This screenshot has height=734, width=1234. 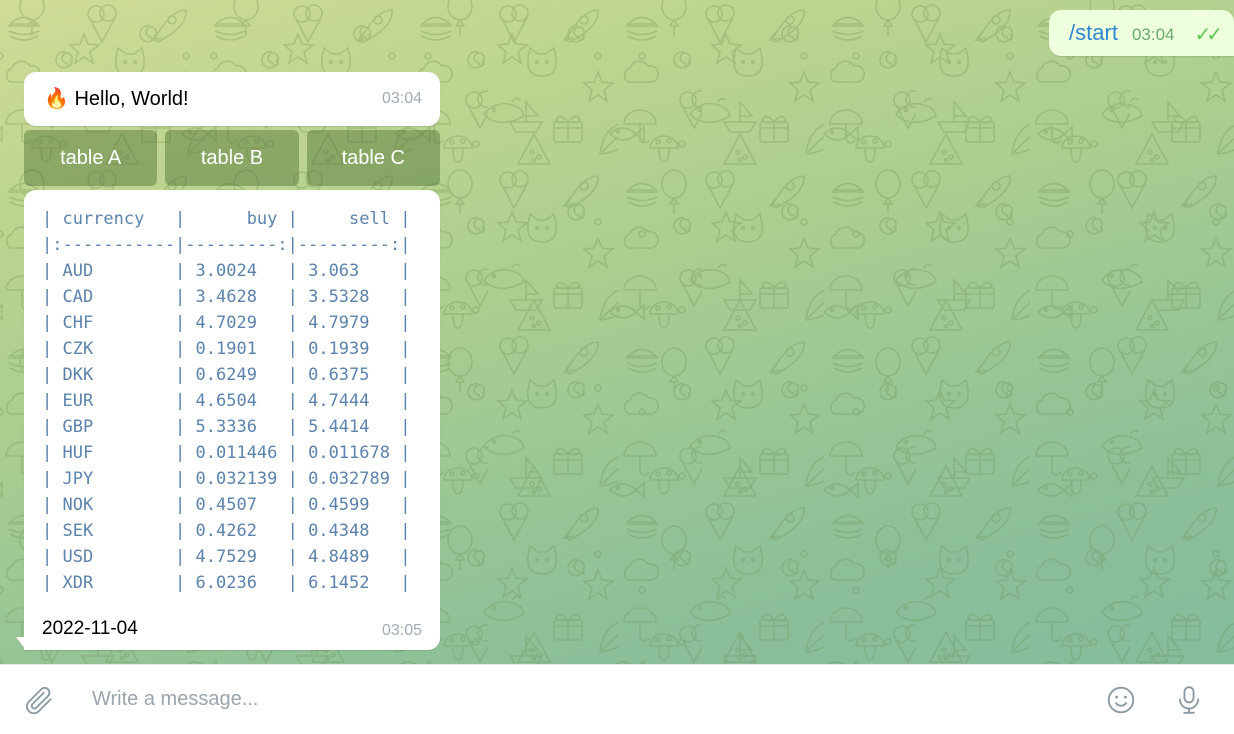 What do you see at coordinates (131, 99) in the screenshot?
I see `hello-message-label: Hello, World!` at bounding box center [131, 99].